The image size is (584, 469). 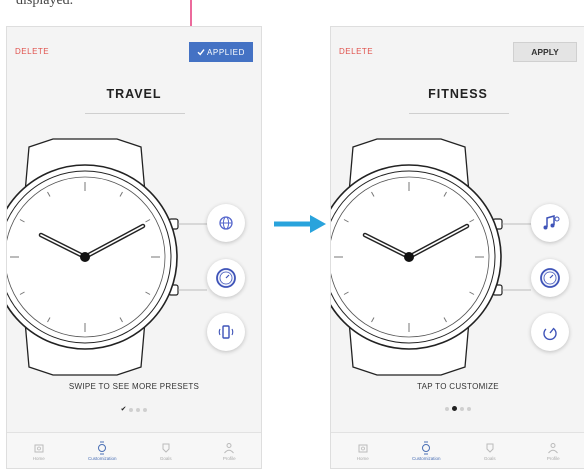 What do you see at coordinates (457, 408) in the screenshot?
I see `page-indicator` at bounding box center [457, 408].